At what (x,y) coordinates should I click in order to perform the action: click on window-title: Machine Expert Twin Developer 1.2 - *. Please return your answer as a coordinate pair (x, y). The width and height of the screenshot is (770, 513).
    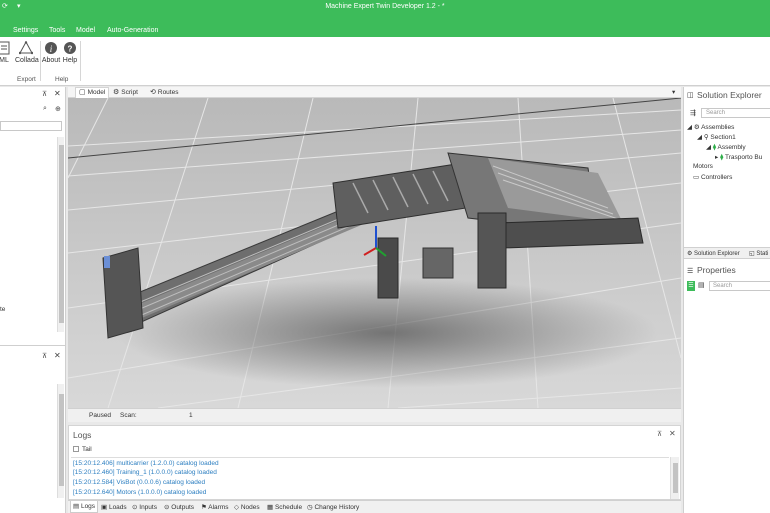
    Looking at the image, I should click on (385, 6).